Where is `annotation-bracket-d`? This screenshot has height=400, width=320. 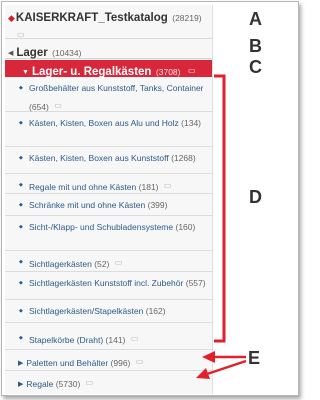
annotation-bracket-d is located at coordinates (220, 208).